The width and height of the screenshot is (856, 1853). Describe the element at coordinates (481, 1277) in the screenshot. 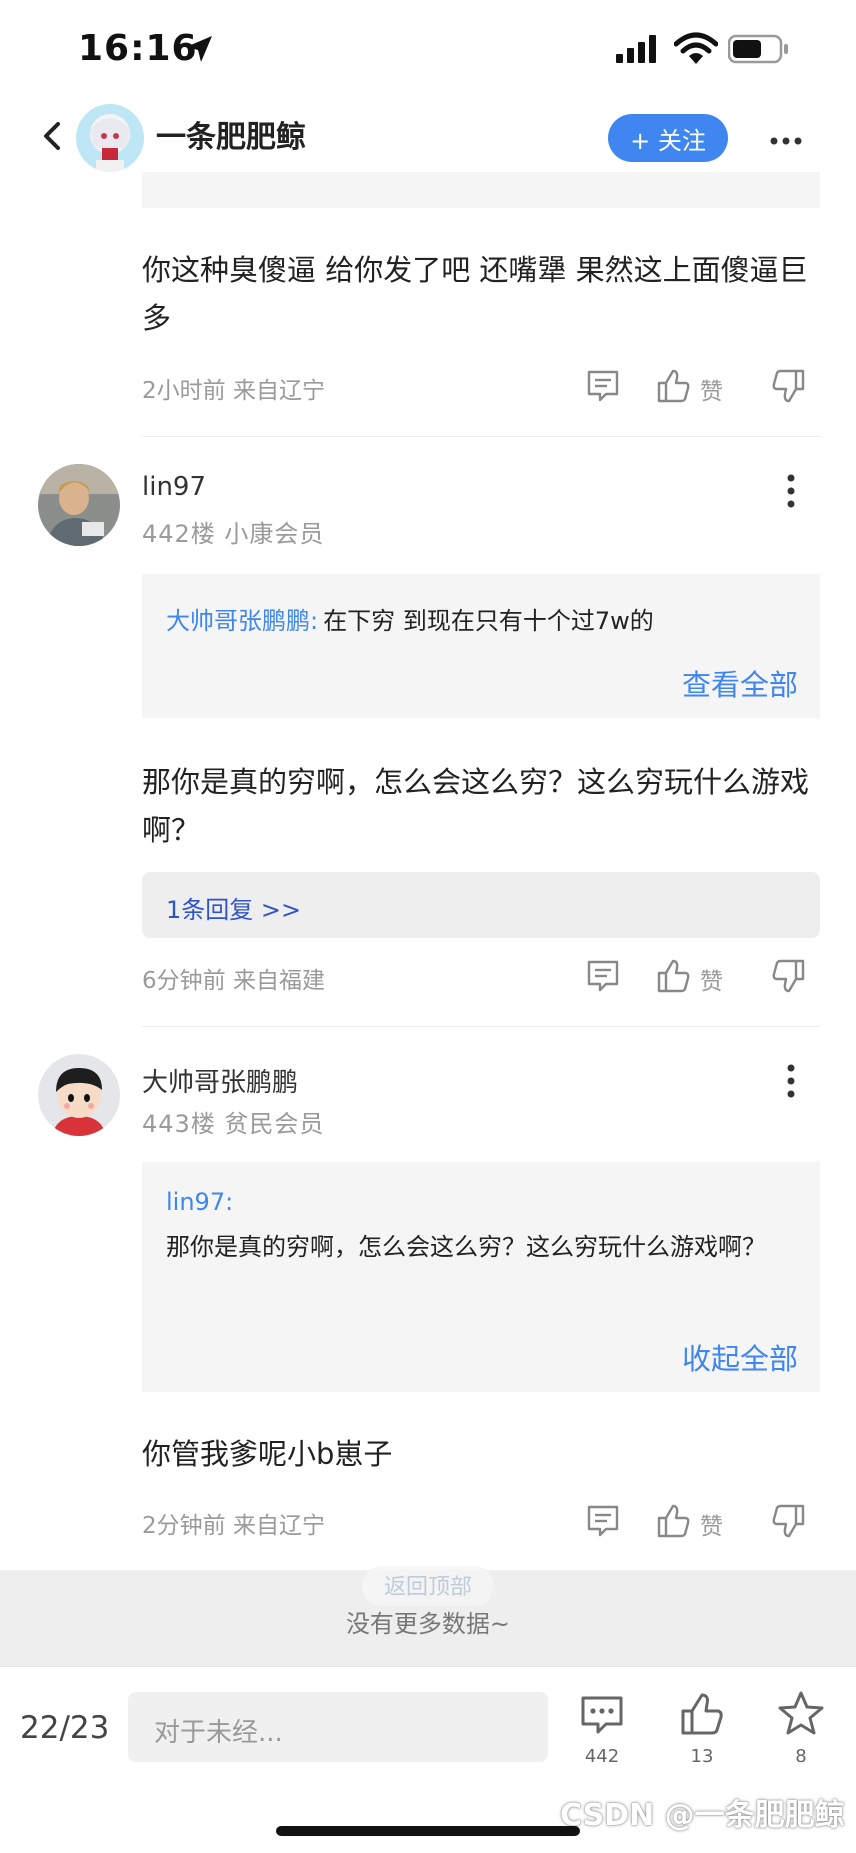

I see `quote-card: lin97: 那你是真的穷啊，怎么会这么穷？这么穷玩什么游戏啊？ 收起全部` at that location.